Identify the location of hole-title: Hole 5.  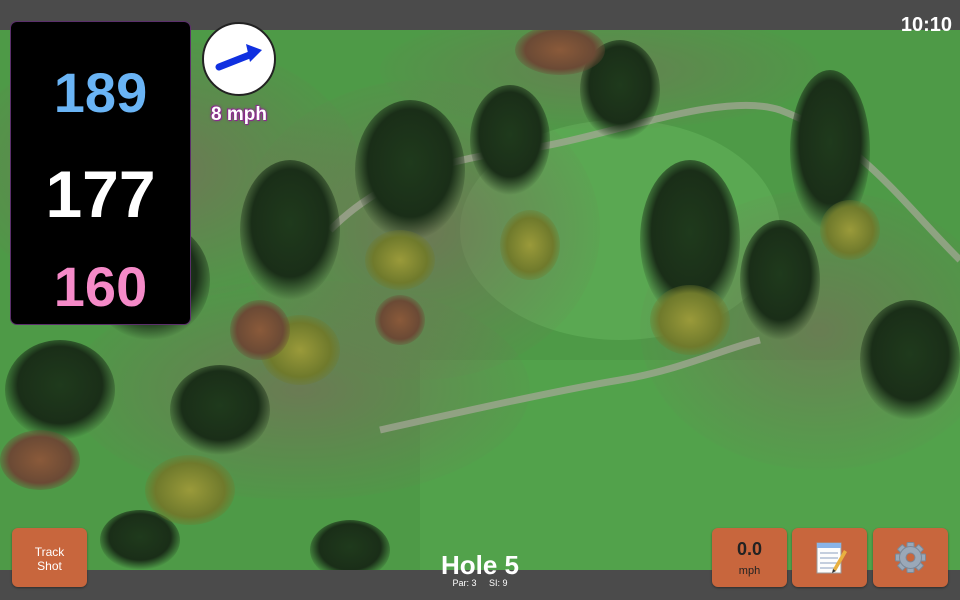
(480, 565).